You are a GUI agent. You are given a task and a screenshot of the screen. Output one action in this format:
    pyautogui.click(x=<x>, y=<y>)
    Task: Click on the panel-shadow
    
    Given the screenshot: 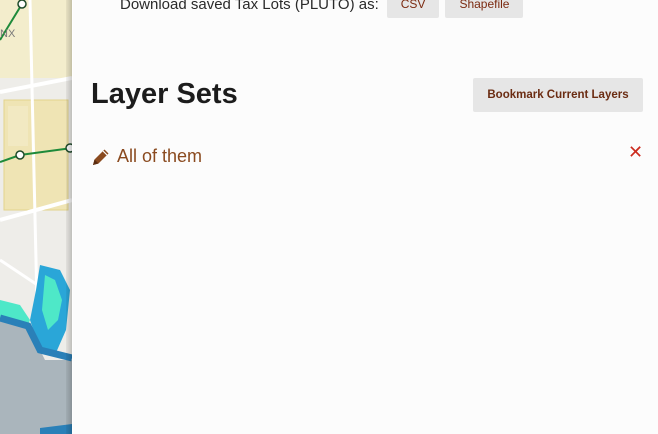 What is the action you would take?
    pyautogui.click(x=69, y=217)
    